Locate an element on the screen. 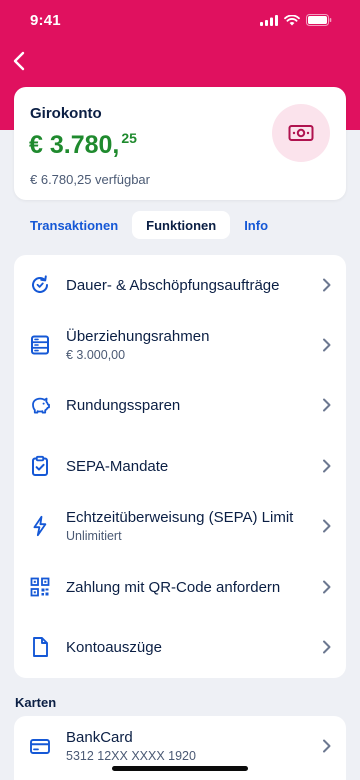 This screenshot has width=360, height=780. list-item-title: Überziehungsrahmen is located at coordinates (138, 336).